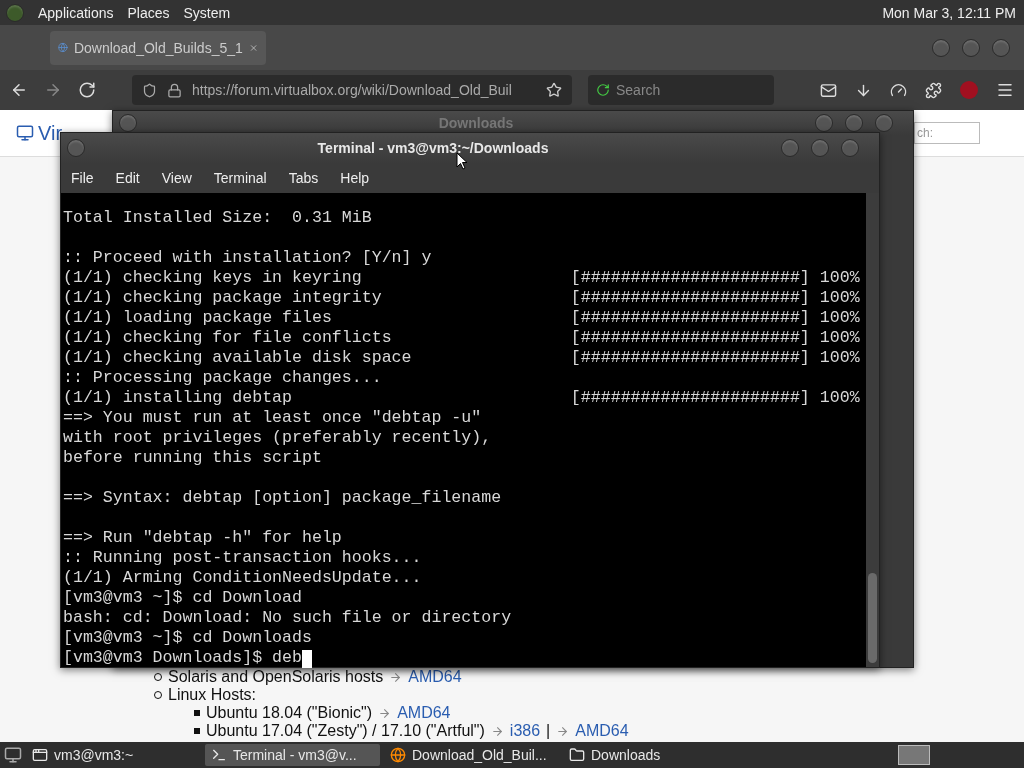  Describe the element at coordinates (433, 148) in the screenshot. I see `window-title: Terminal - vm3@vm3:~/Downloads` at that location.